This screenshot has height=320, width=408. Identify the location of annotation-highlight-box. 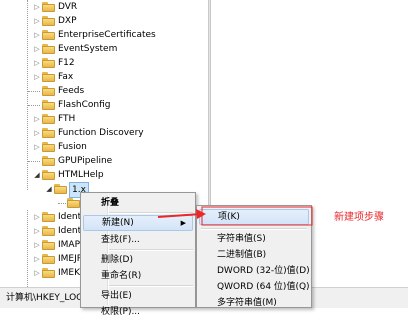
(257, 216).